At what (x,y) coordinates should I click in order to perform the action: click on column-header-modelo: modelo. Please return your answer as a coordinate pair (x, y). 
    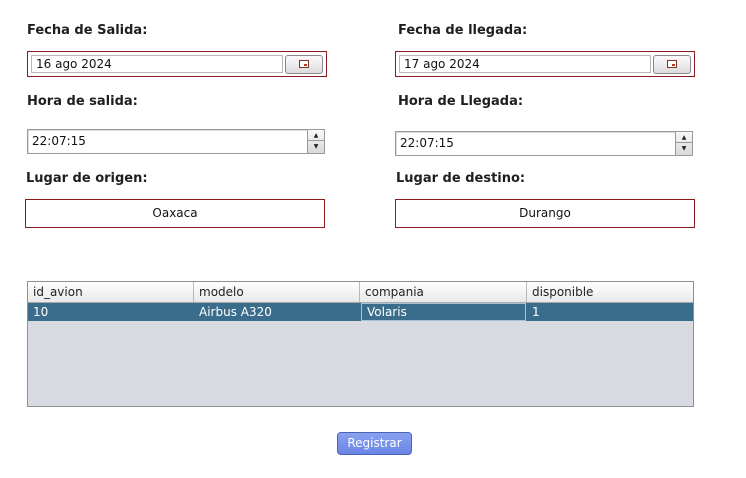
    Looking at the image, I should click on (277, 292).